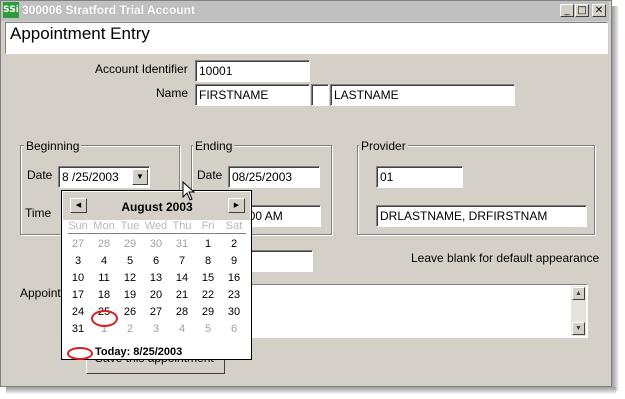  What do you see at coordinates (481, 216) in the screenshot?
I see `provider-name-field: DRLASTNAME, DRFIRSTNAM` at bounding box center [481, 216].